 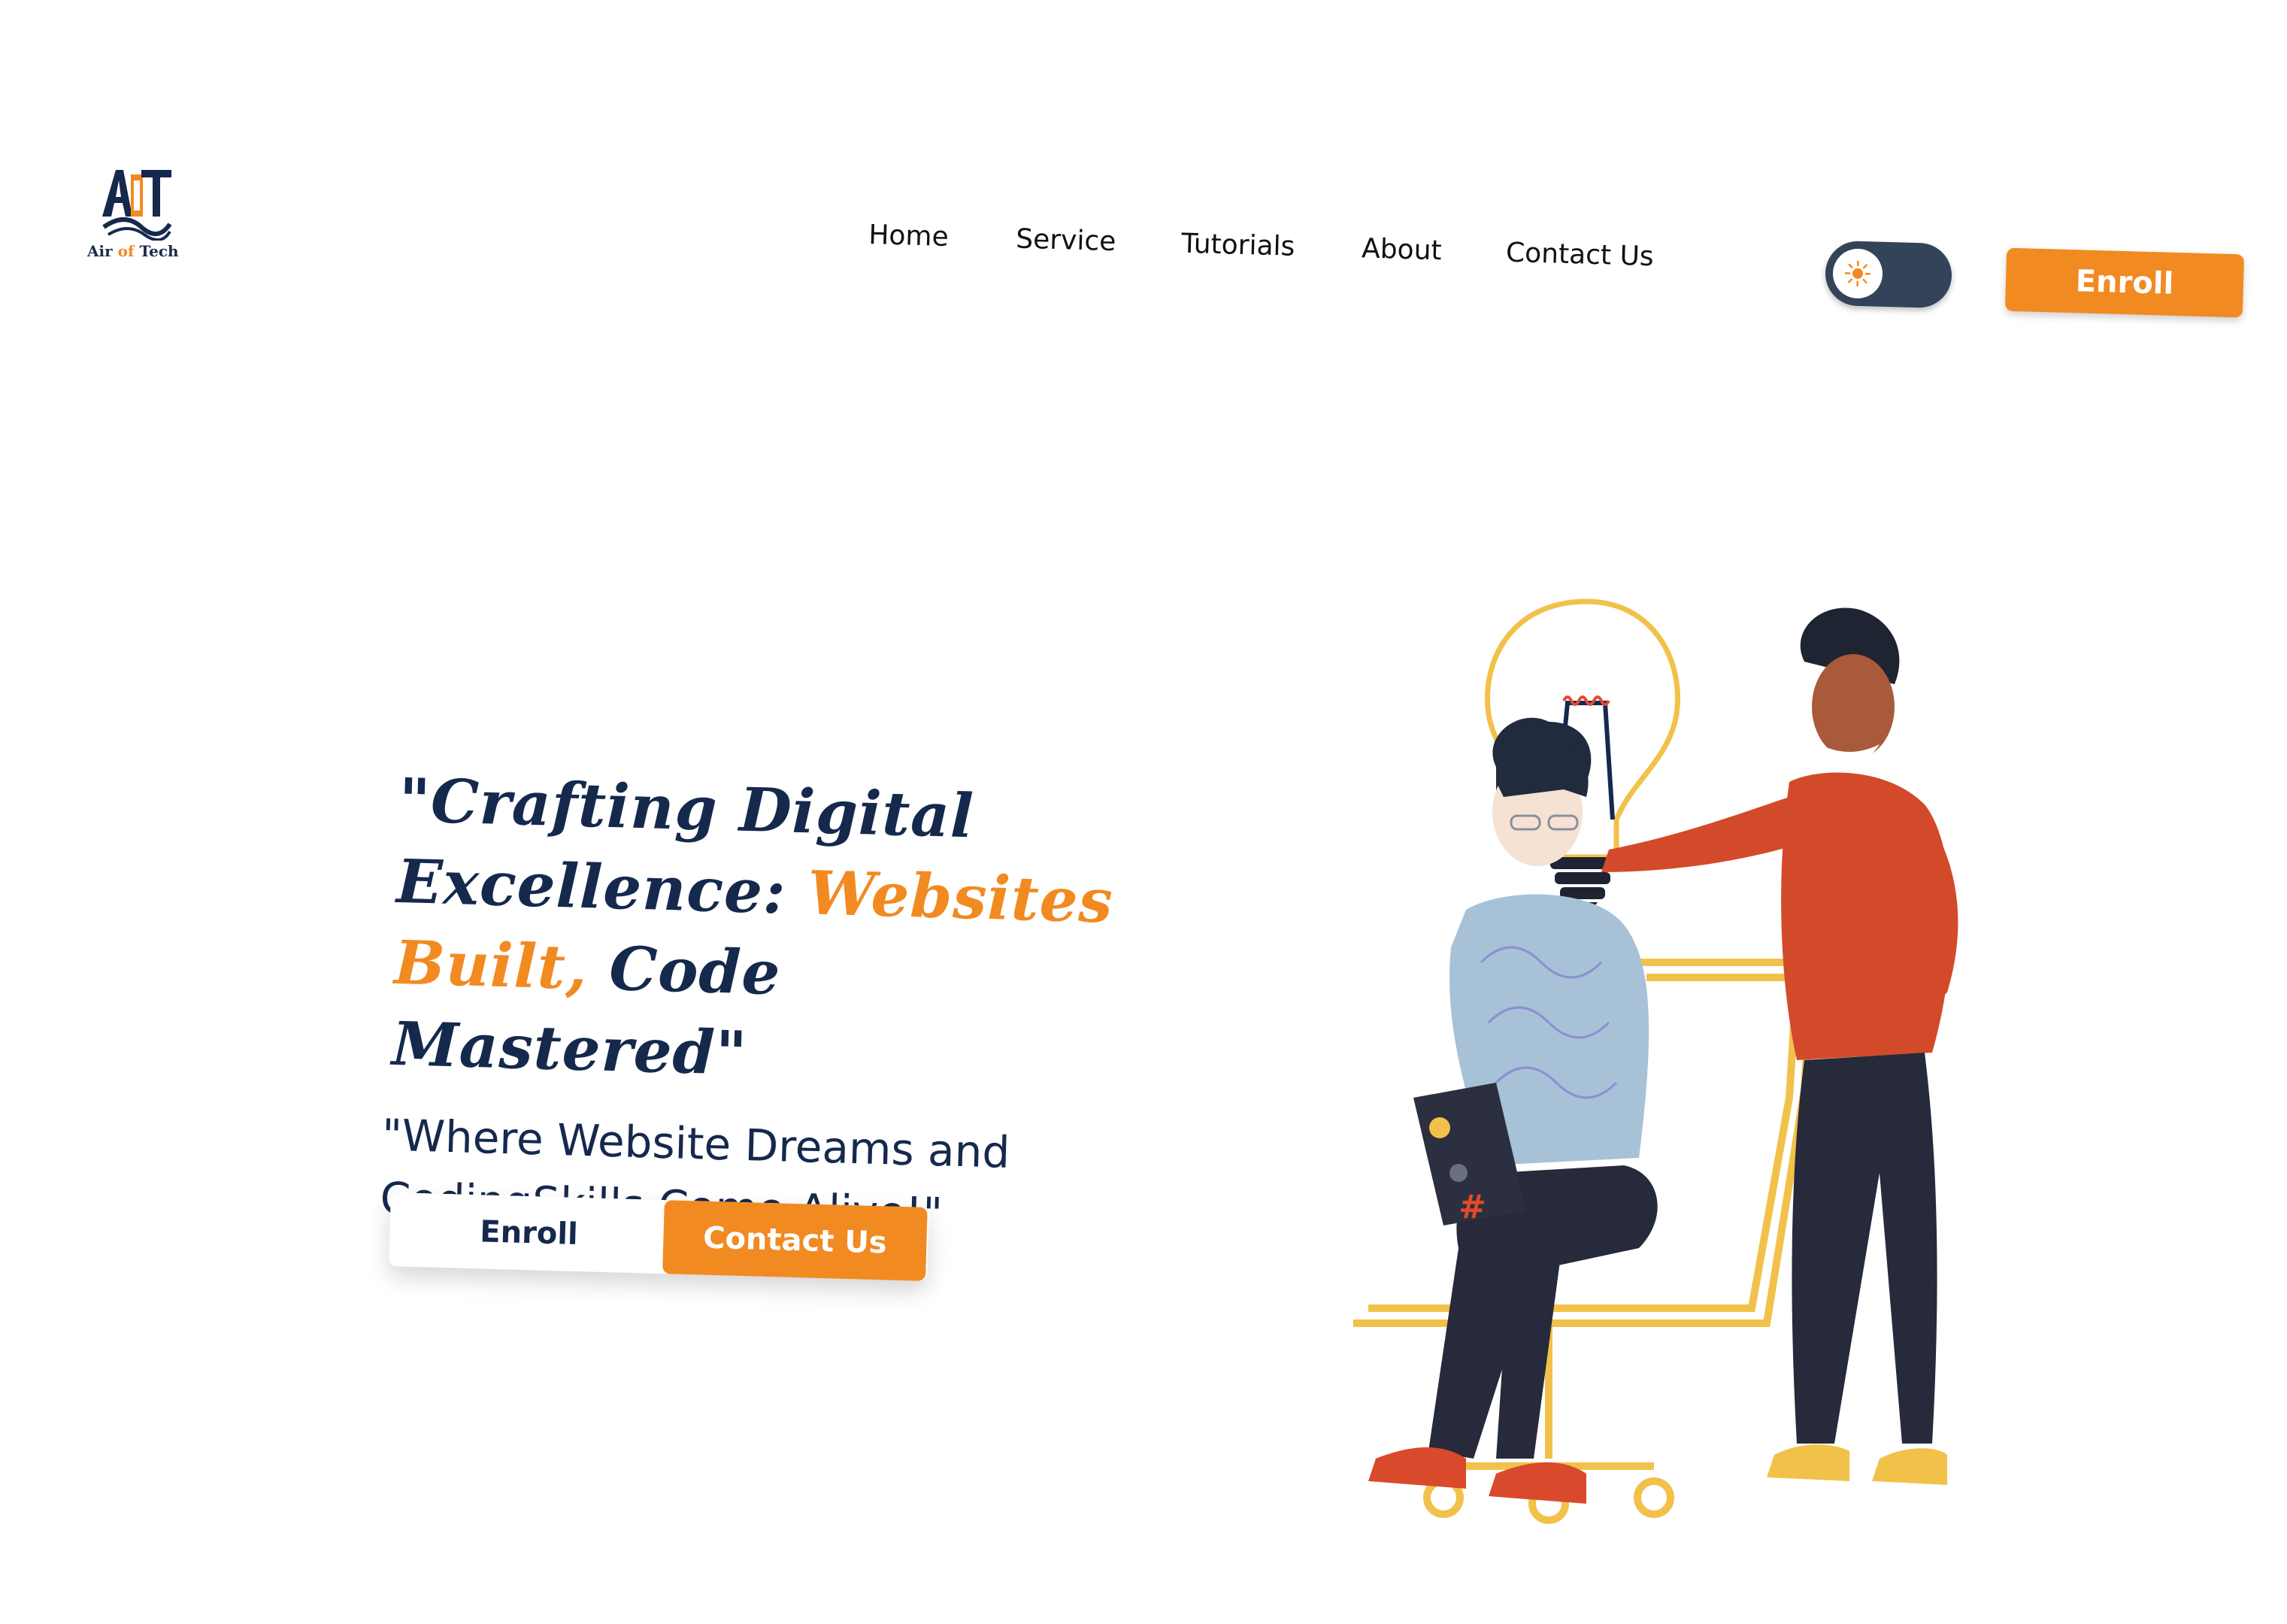 I want to click on hero-cta-group: Enroll Contact Us, so click(x=659, y=1236).